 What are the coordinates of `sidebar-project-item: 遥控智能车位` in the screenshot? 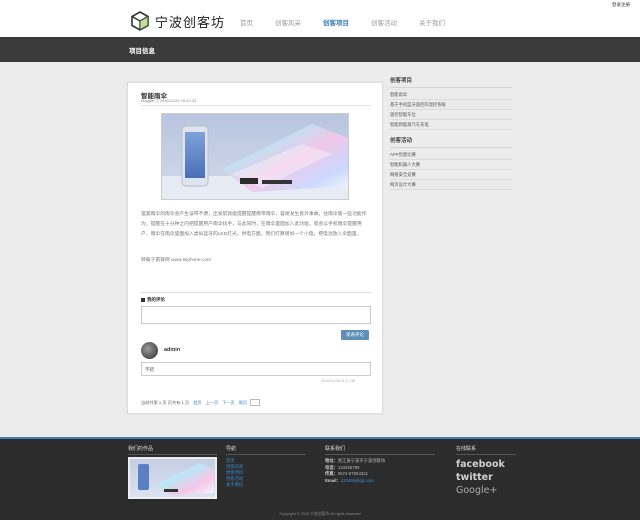 It's located at (451, 115).